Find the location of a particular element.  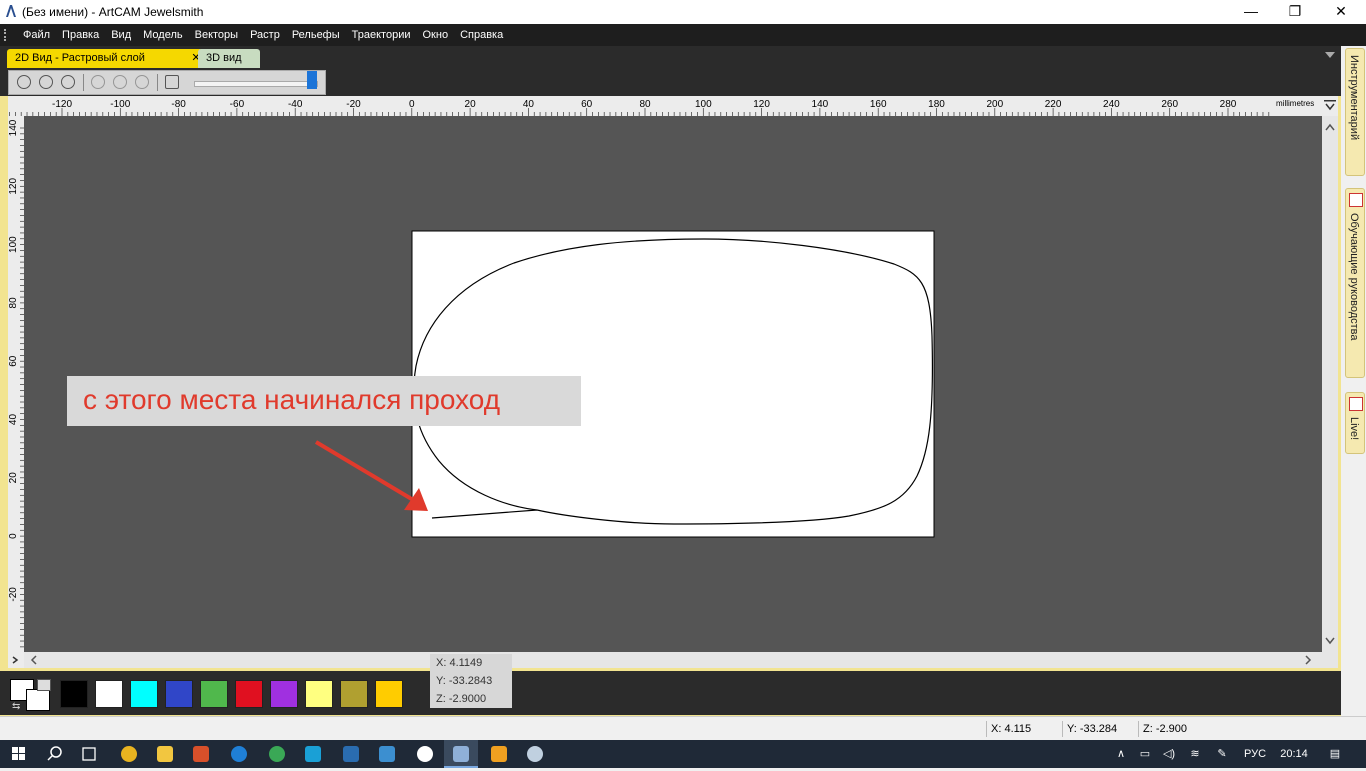

horizontal-scroll-arrows is located at coordinates (665, 660).